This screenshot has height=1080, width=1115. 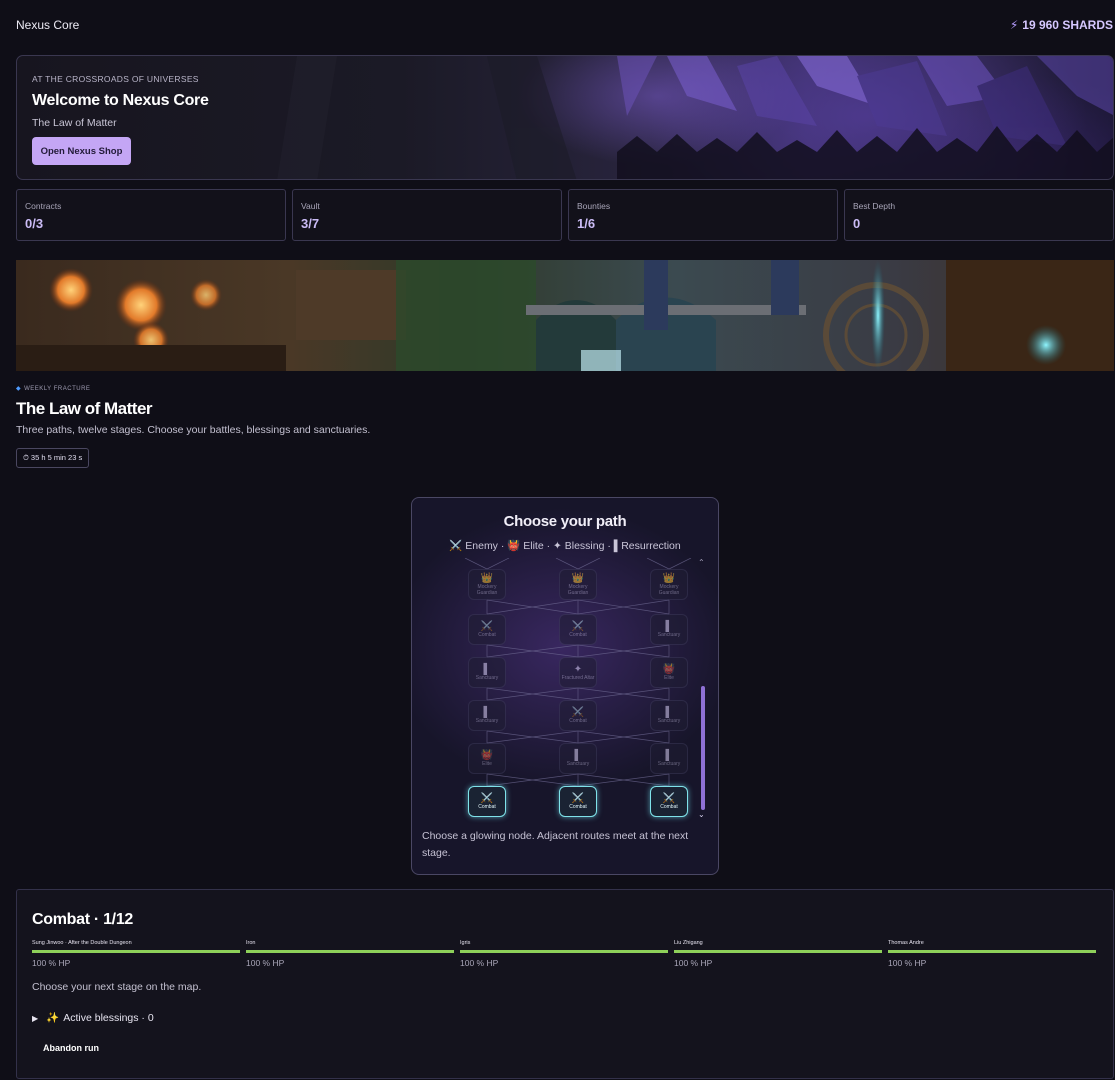 I want to click on stat-best-depth: Best Depth 0, so click(x=979, y=215).